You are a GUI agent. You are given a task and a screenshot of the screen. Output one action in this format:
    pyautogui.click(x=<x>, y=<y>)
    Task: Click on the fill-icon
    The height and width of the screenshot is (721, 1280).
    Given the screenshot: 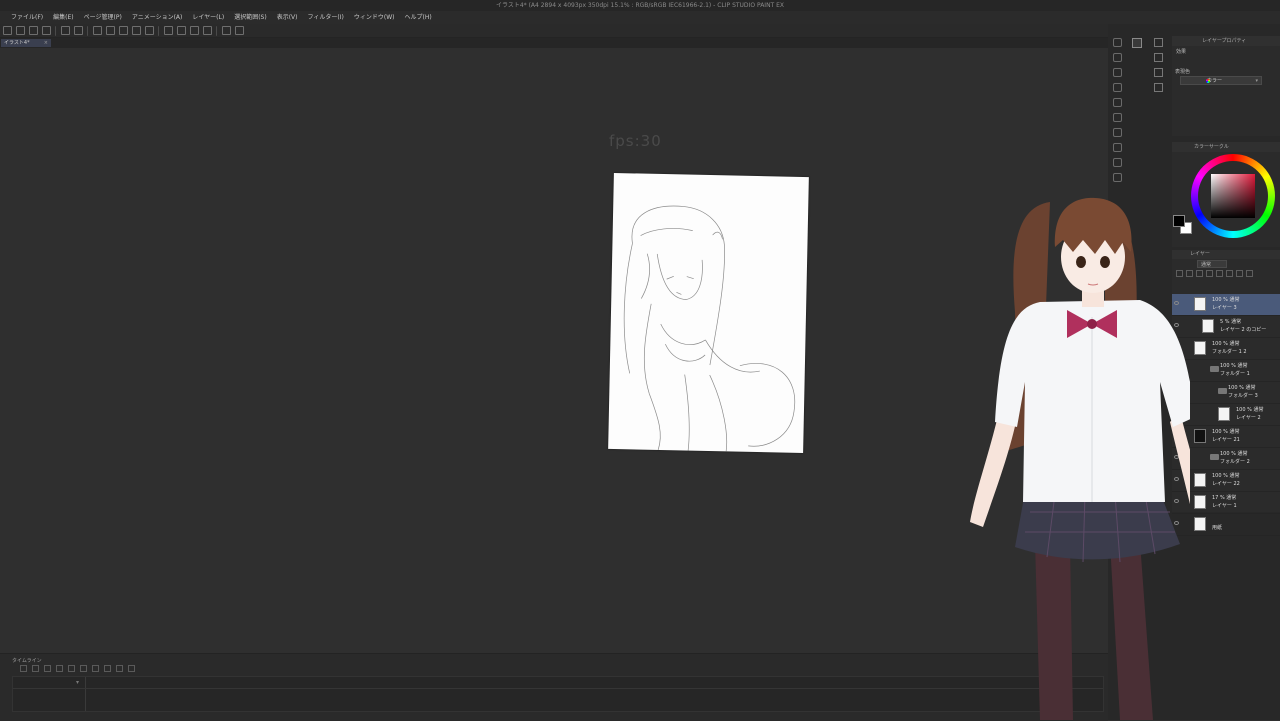 What is the action you would take?
    pyautogui.click(x=110, y=30)
    